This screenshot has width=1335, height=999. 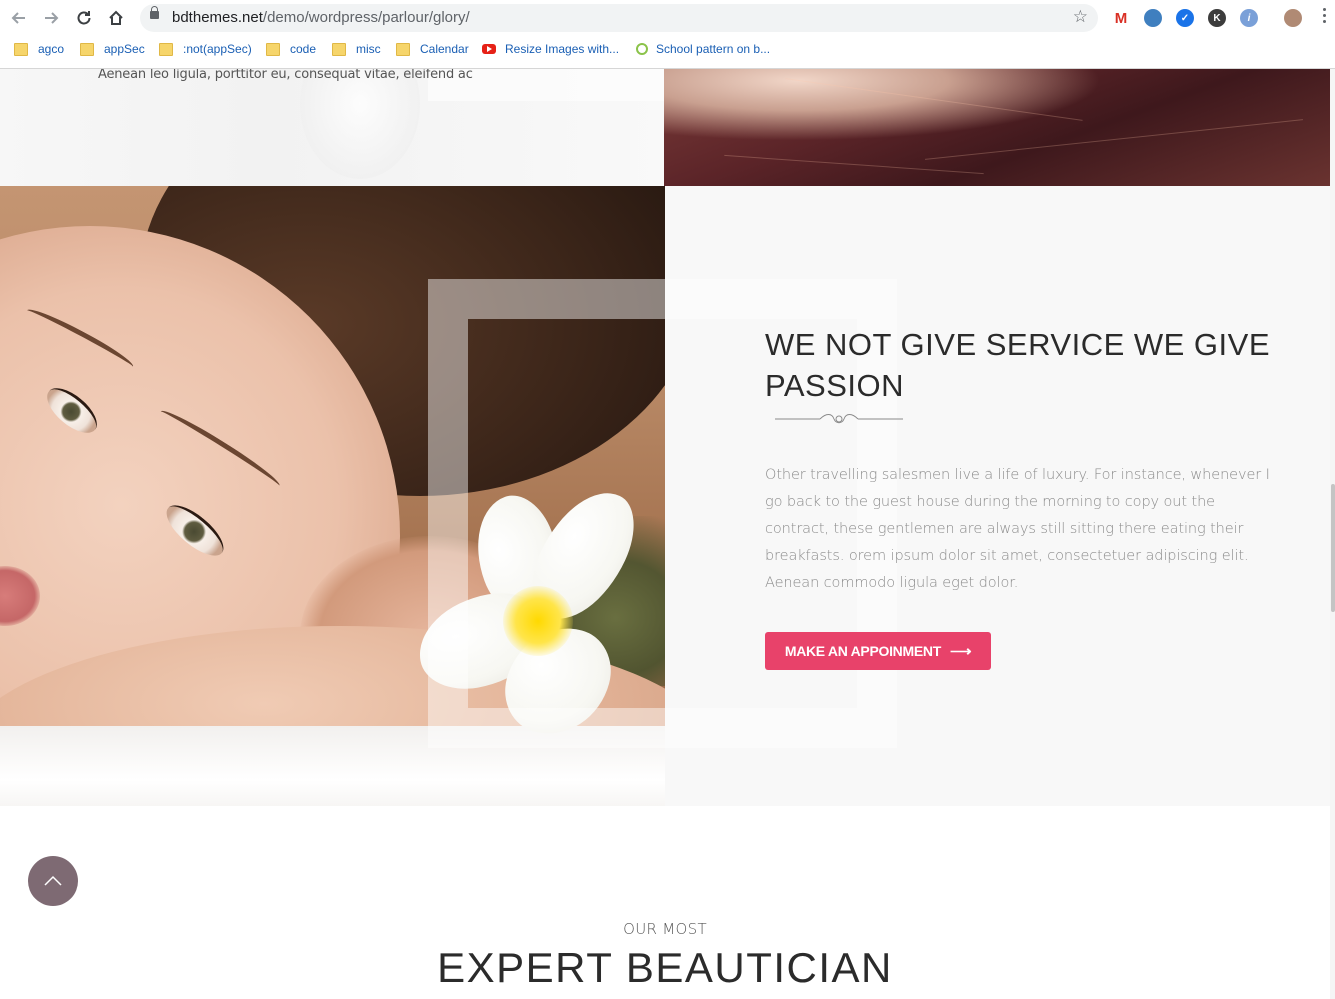 I want to click on bookmark-label: agco, so click(x=51, y=49).